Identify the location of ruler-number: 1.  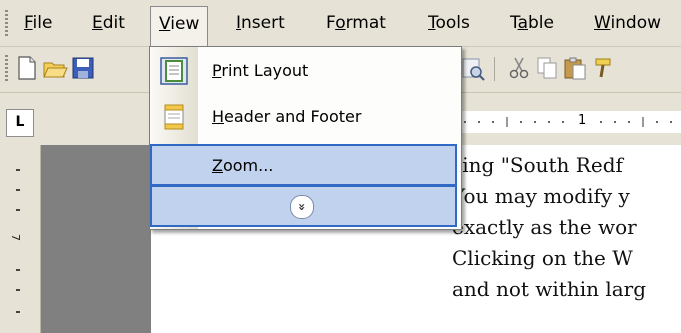
(582, 120).